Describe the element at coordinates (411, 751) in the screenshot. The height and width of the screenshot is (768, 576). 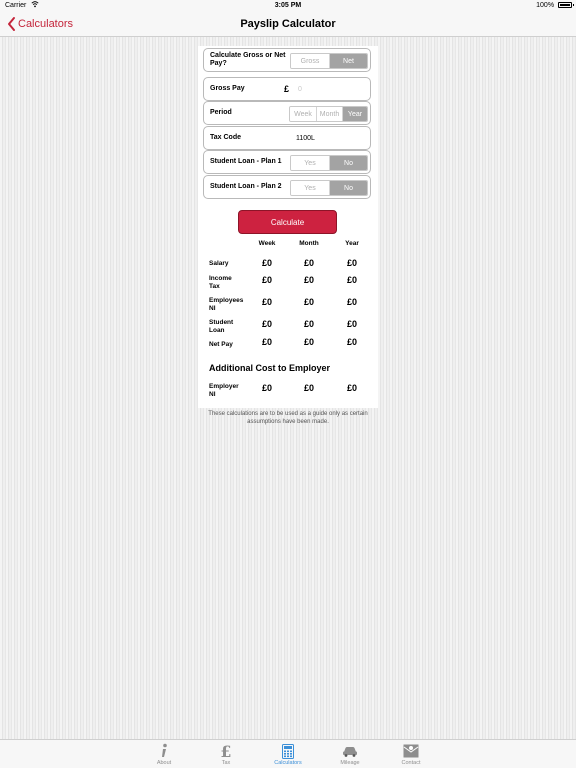
I see `envelope-icon` at that location.